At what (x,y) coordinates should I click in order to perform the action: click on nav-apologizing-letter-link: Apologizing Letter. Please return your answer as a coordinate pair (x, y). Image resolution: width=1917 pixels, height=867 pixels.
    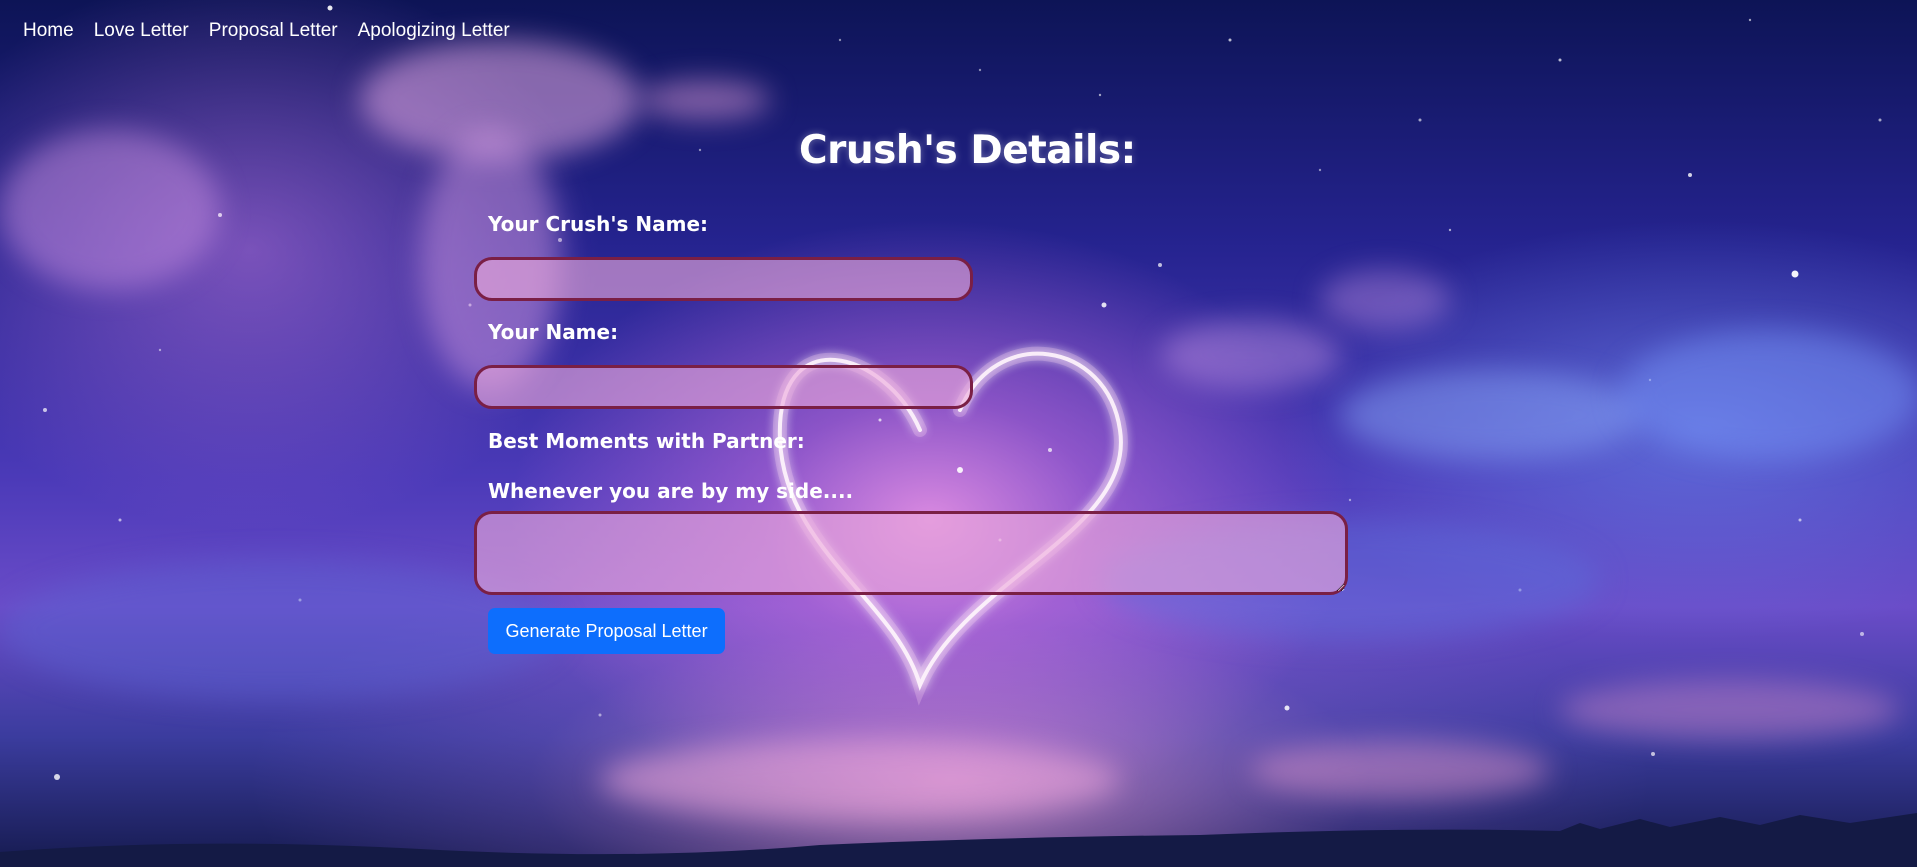
    Looking at the image, I should click on (434, 31).